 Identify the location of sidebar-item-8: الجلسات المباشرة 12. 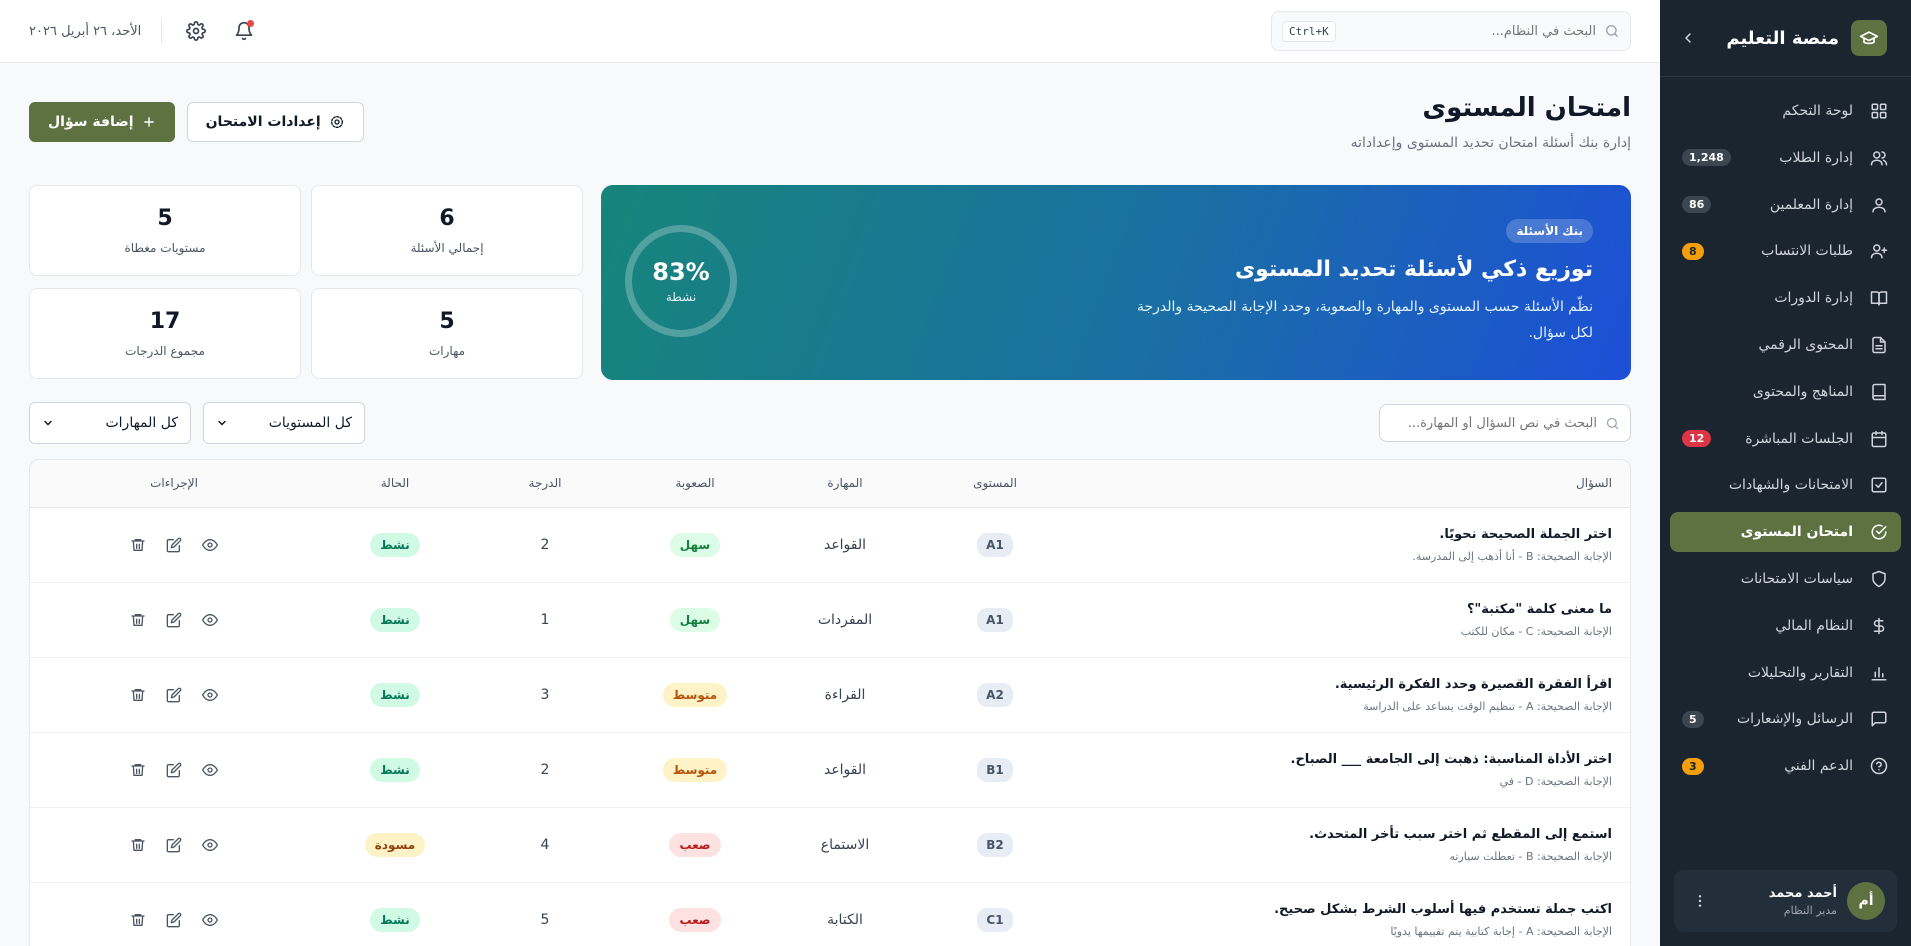
(1785, 439).